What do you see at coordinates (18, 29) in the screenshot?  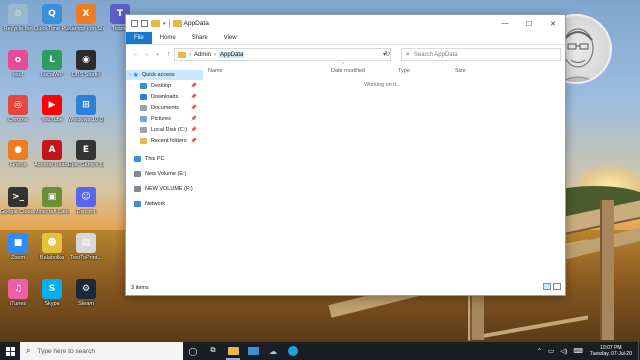 I see `desktop-icon-label: Recycle Bin` at bounding box center [18, 29].